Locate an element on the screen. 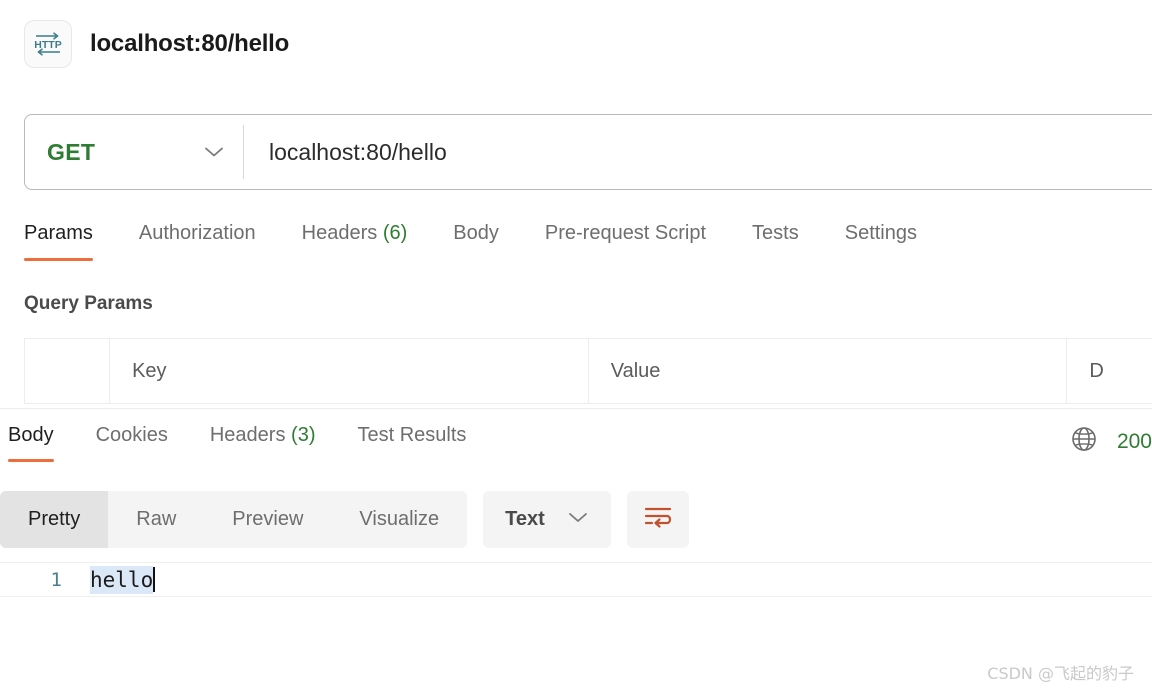 The width and height of the screenshot is (1152, 700). wrap-lines-icon is located at coordinates (658, 519).